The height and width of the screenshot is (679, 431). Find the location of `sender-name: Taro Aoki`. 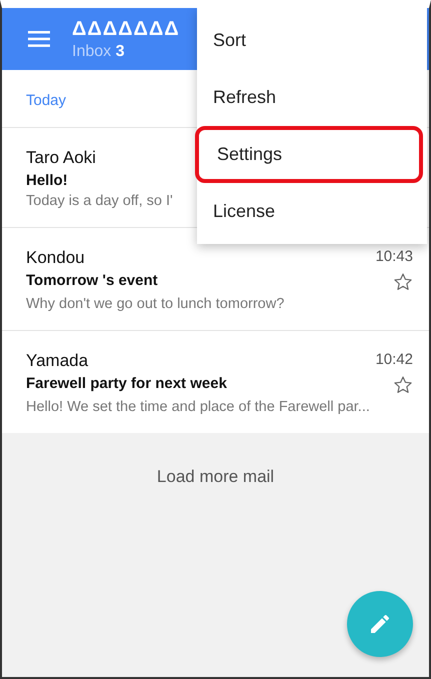

sender-name: Taro Aoki is located at coordinates (61, 158).